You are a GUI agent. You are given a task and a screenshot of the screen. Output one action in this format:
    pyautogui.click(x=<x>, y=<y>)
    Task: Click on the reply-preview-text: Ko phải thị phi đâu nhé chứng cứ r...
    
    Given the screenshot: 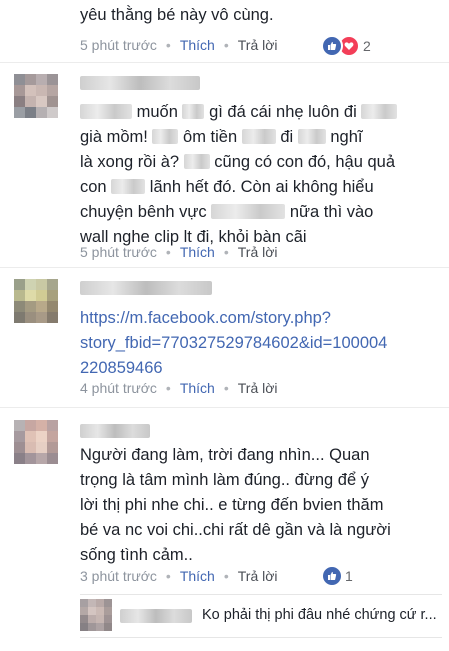 What is the action you would take?
    pyautogui.click(x=319, y=615)
    